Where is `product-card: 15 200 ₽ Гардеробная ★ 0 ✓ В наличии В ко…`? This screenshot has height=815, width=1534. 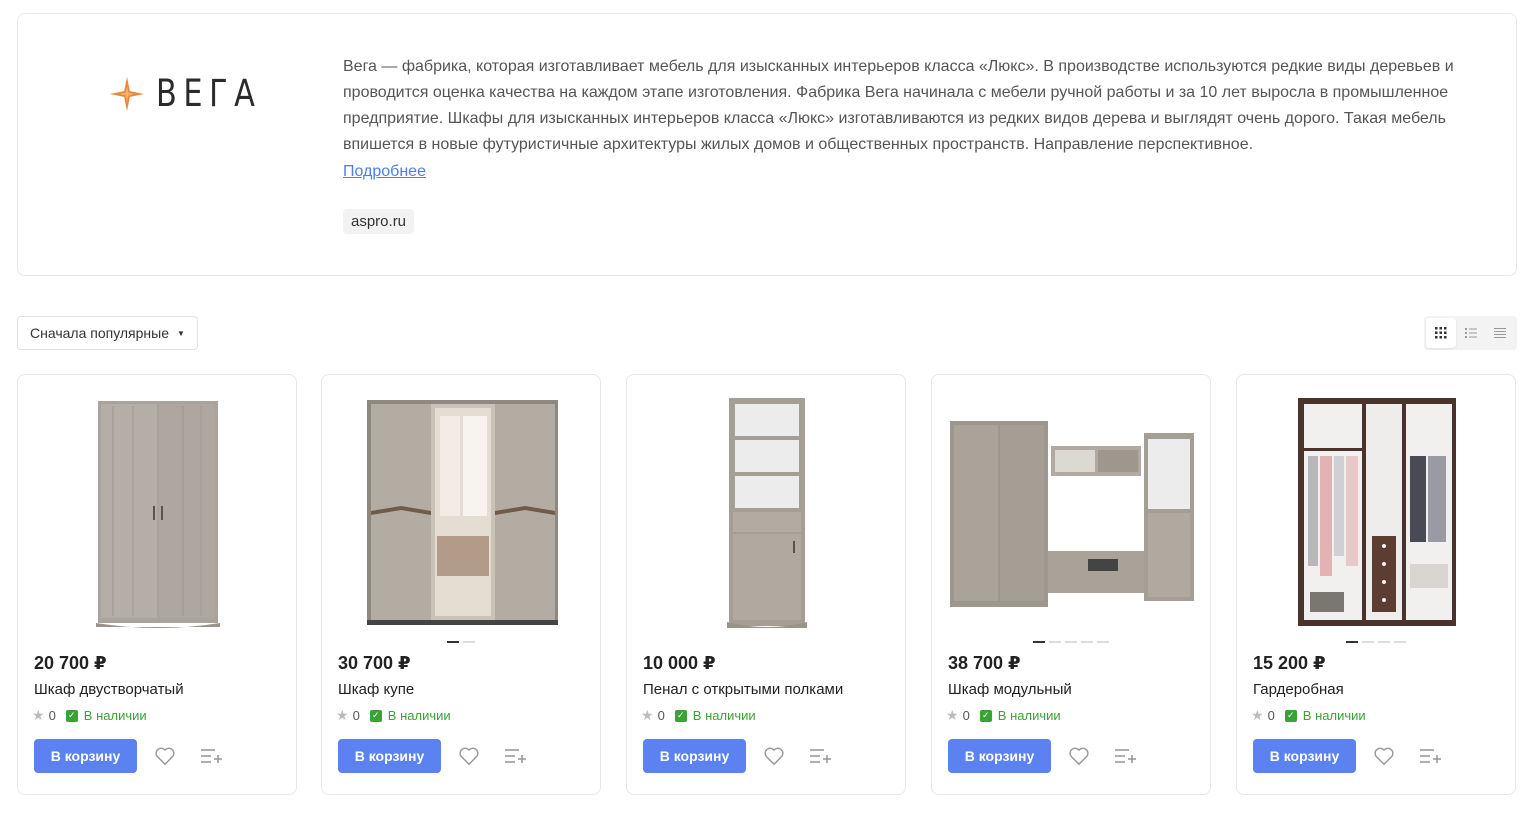
product-card: 15 200 ₽ Гардеробная ★ 0 ✓ В наличии В ко… is located at coordinates (1376, 584).